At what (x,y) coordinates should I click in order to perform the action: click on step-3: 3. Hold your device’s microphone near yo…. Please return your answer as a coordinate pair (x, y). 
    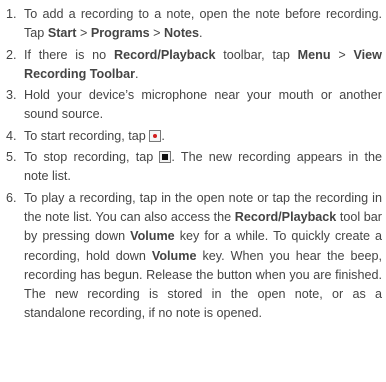
    Looking at the image, I should click on (194, 105).